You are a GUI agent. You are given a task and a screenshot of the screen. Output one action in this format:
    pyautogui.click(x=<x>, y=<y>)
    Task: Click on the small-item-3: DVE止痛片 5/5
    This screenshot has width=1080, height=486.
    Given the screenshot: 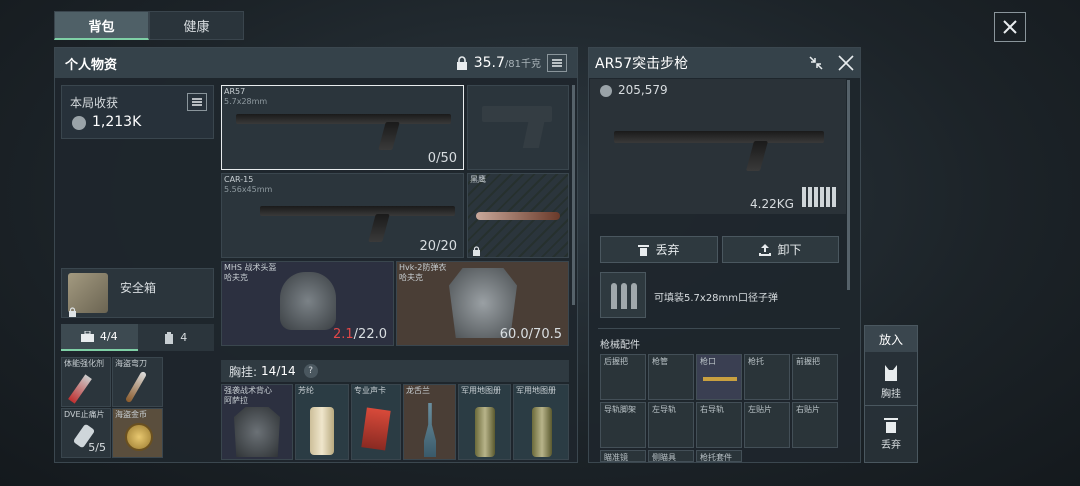 What is the action you would take?
    pyautogui.click(x=86, y=433)
    